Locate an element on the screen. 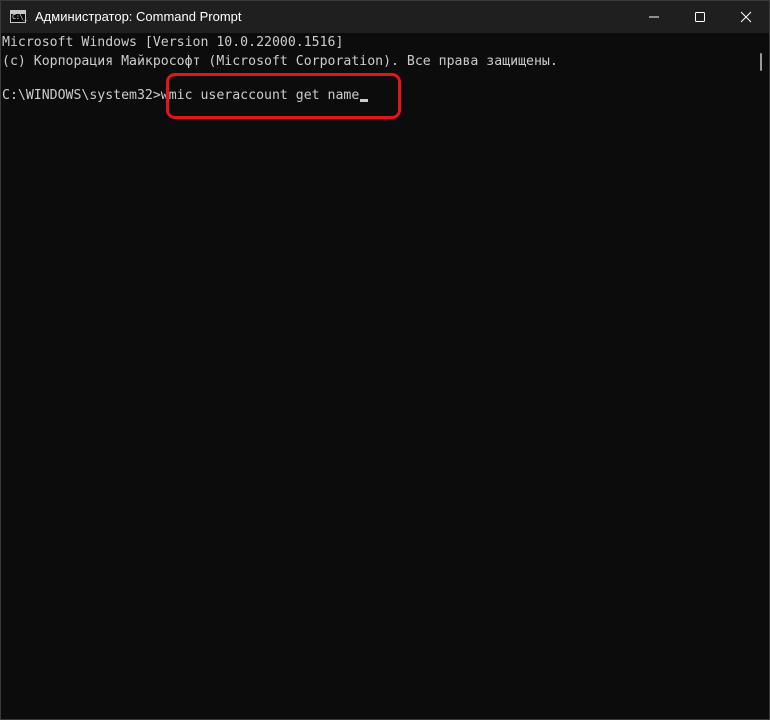 The image size is (770, 720). cmd-app-icon-text: C:\_ is located at coordinates (19, 17).